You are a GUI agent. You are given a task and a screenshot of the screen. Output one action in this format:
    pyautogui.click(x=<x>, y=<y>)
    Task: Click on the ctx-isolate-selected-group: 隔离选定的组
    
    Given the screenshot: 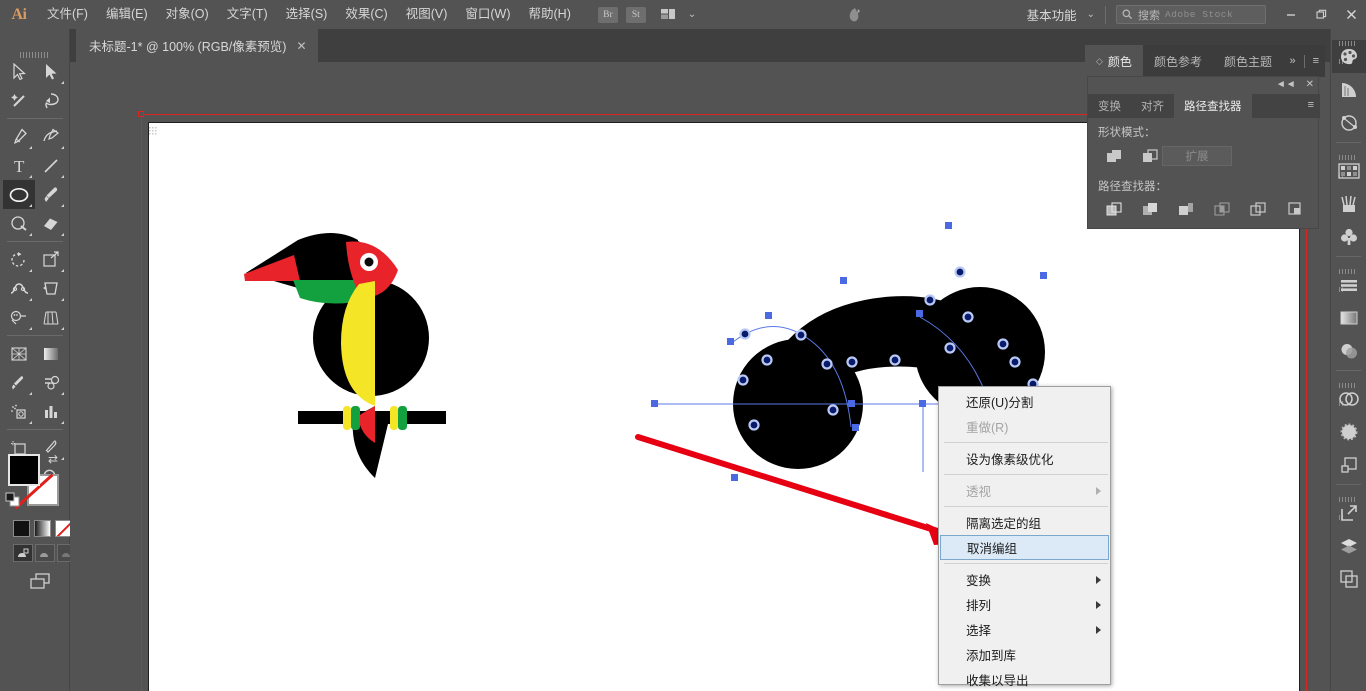 What is the action you would take?
    pyautogui.click(x=1024, y=522)
    